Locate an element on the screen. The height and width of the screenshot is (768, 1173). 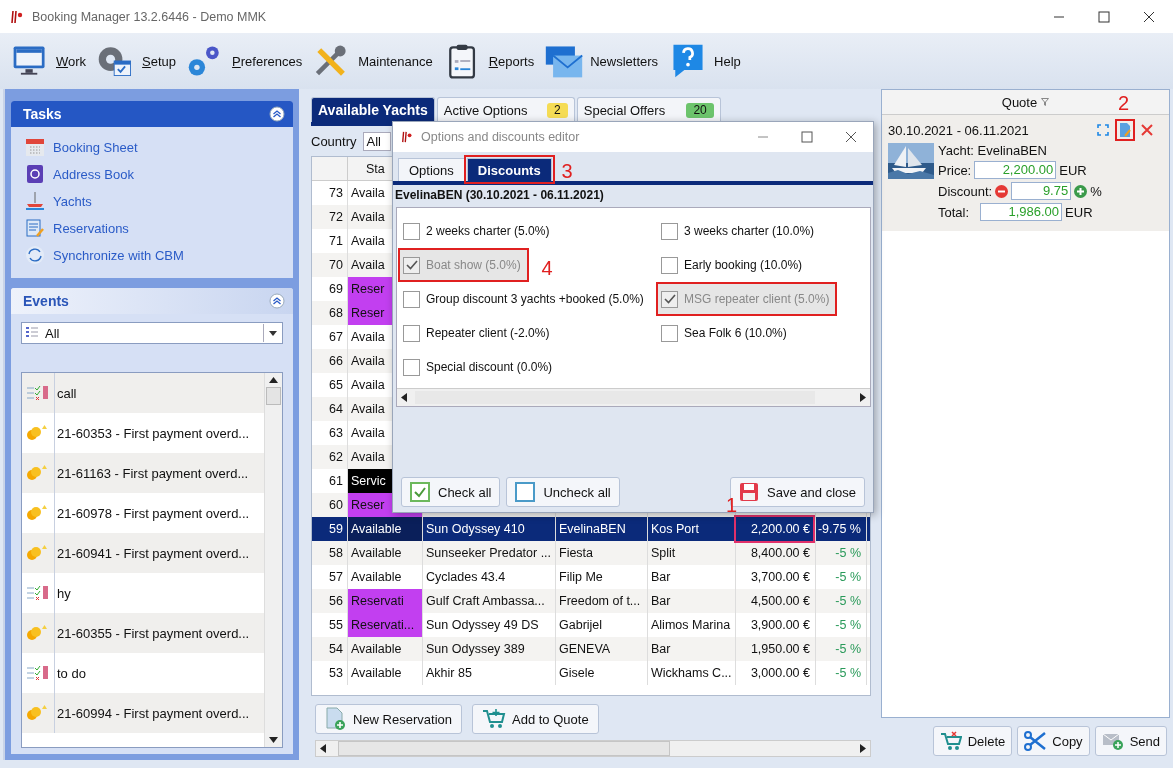
quote-button: Copy is located at coordinates (1053, 741).